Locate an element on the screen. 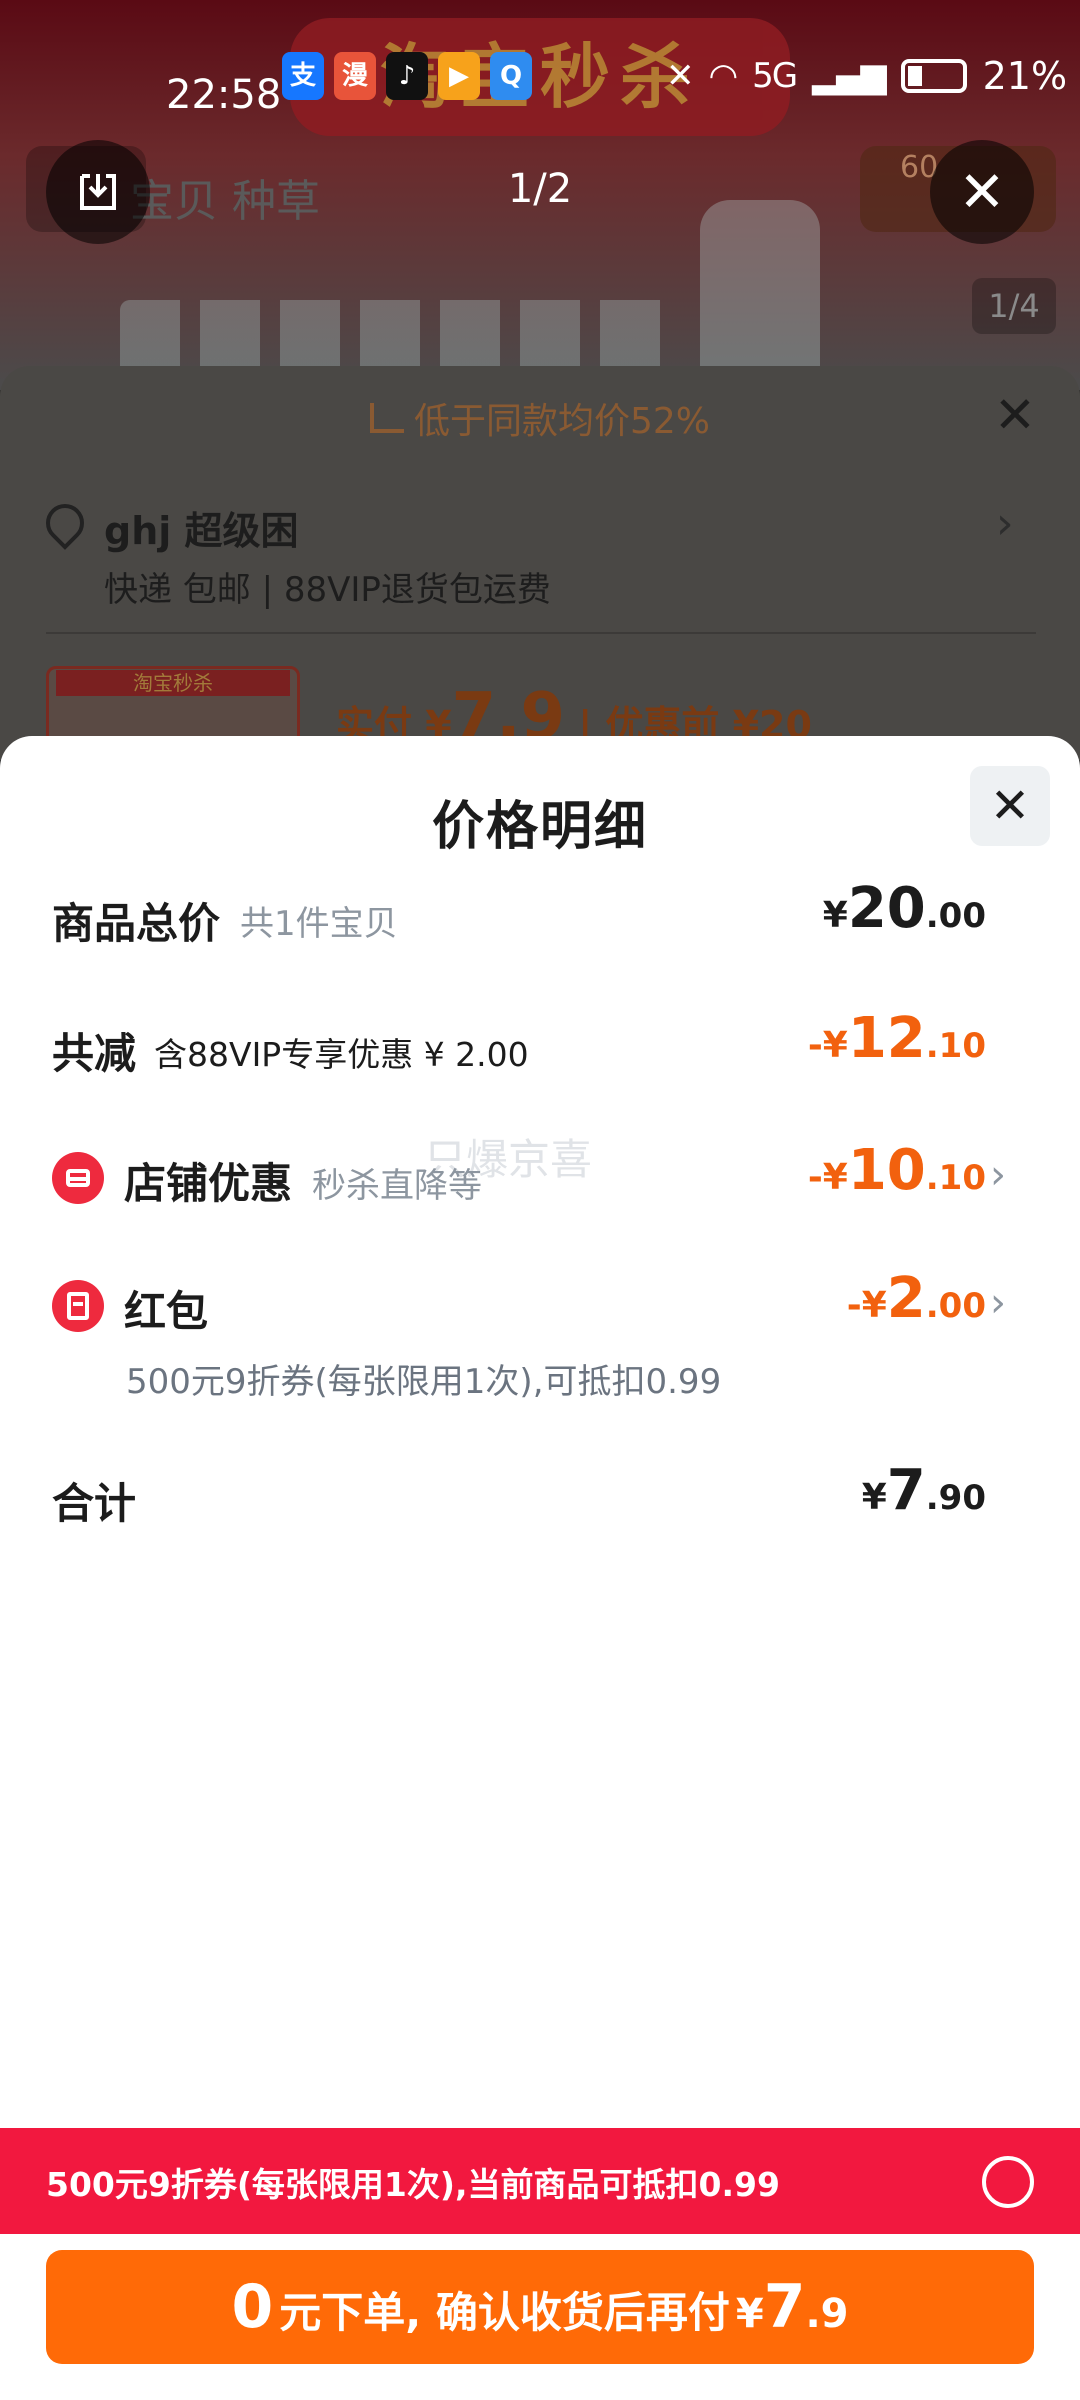 This screenshot has height=2400, width=1080. close-viewer-button: ✕ is located at coordinates (982, 192).